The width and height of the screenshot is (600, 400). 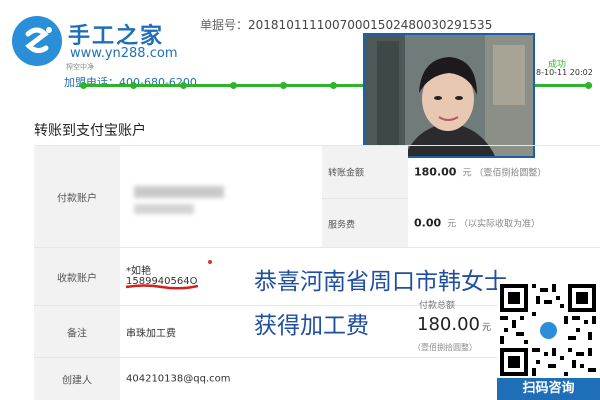 I want to click on pay-total-value: 180.00, so click(x=448, y=324).